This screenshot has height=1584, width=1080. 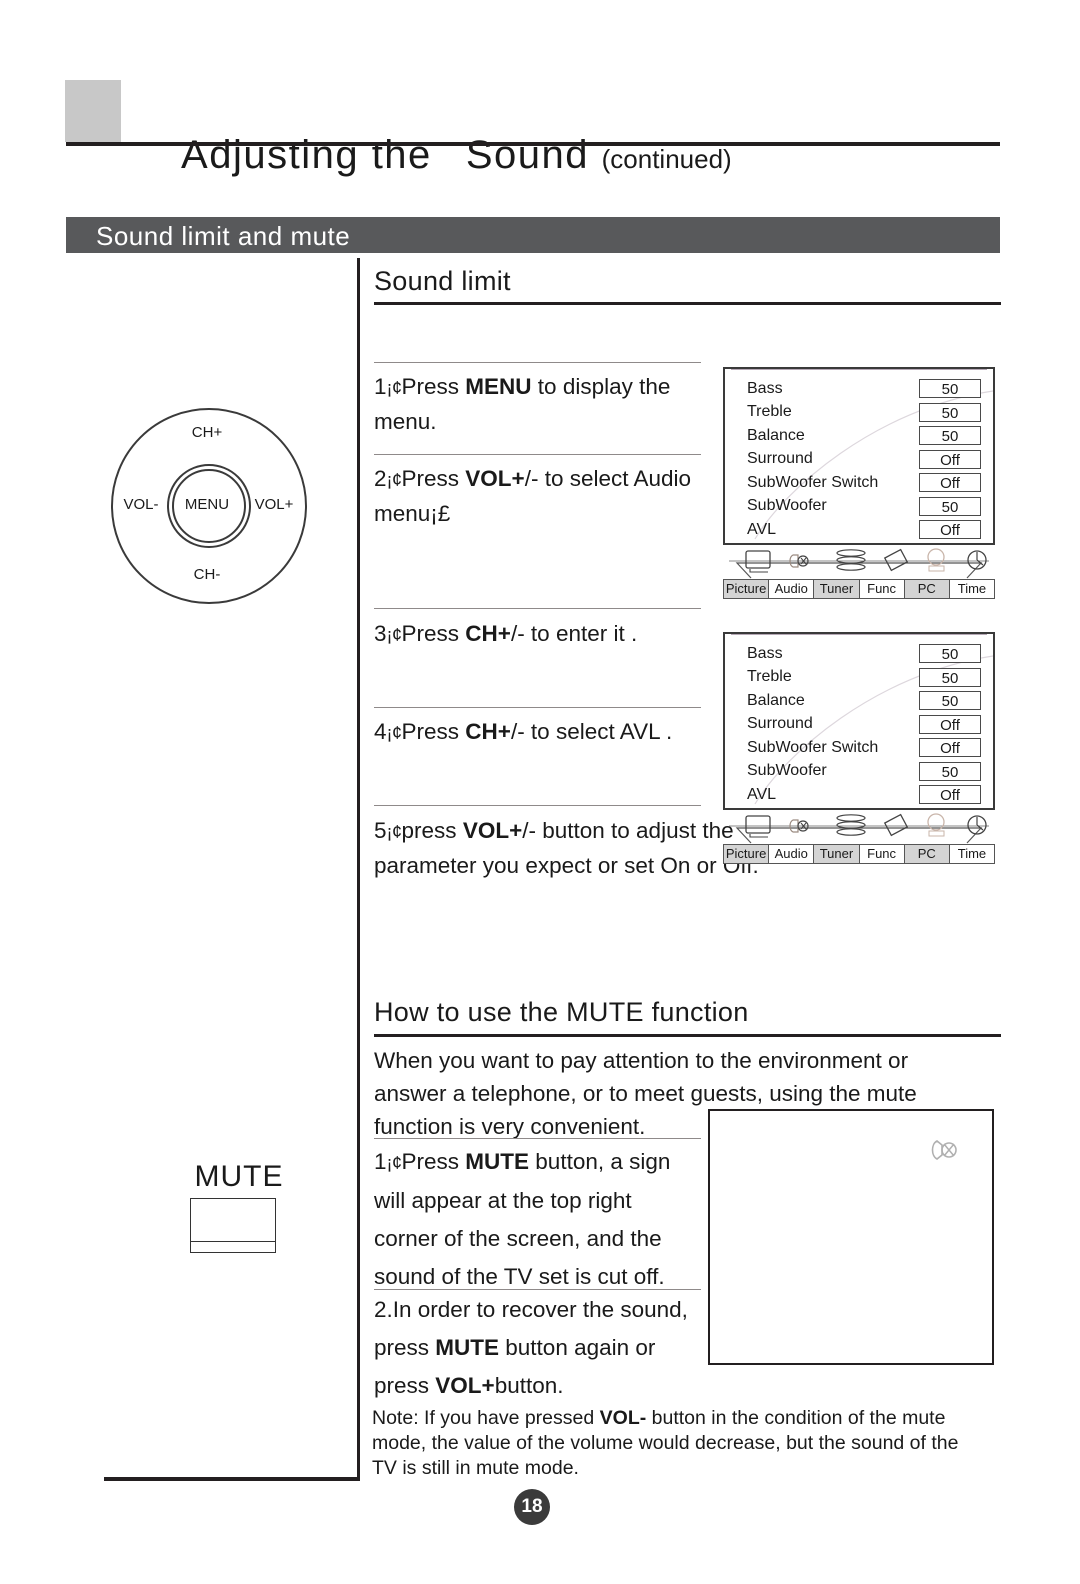 I want to click on step-2-key: VOL+, so click(x=495, y=478).